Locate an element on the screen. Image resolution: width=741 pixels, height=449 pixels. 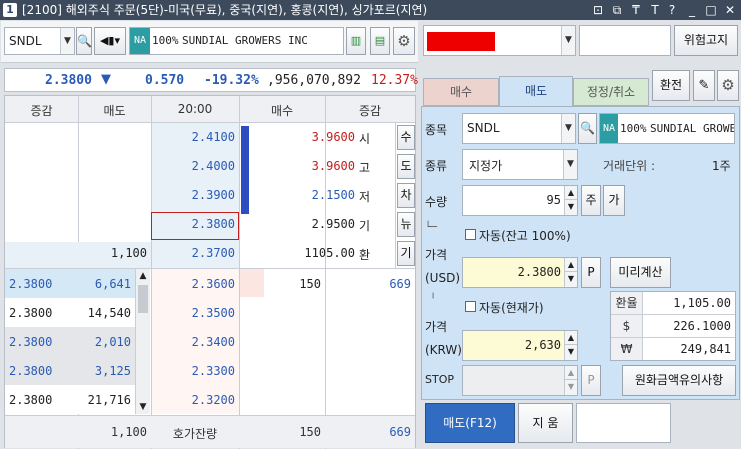
list-item: 2.3800 6,641 is located at coordinates (70, 283).